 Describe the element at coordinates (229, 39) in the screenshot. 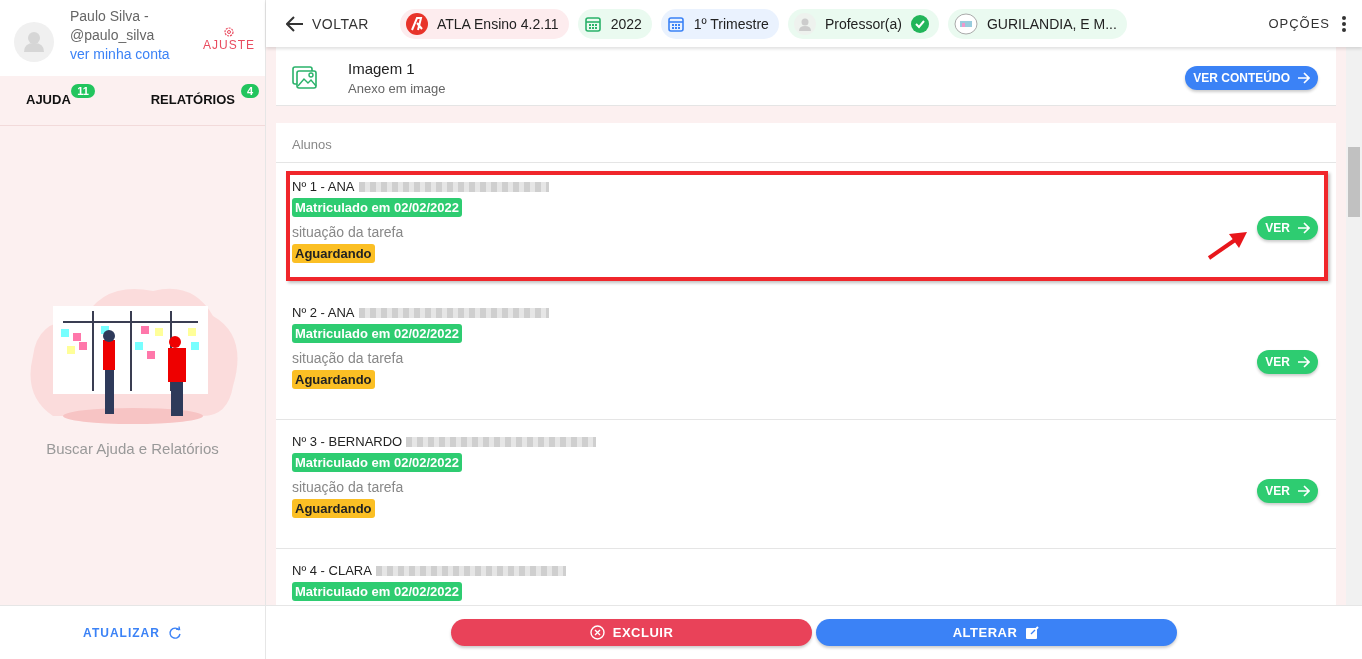

I see `settings-button: AJUSTE` at that location.